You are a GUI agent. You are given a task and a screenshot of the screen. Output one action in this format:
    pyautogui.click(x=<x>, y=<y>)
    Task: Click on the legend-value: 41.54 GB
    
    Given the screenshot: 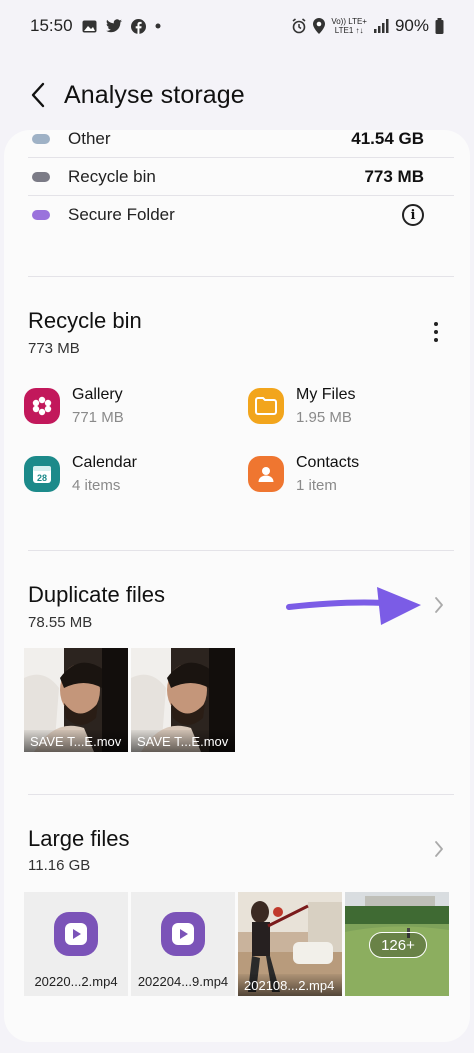 What is the action you would take?
    pyautogui.click(x=387, y=139)
    